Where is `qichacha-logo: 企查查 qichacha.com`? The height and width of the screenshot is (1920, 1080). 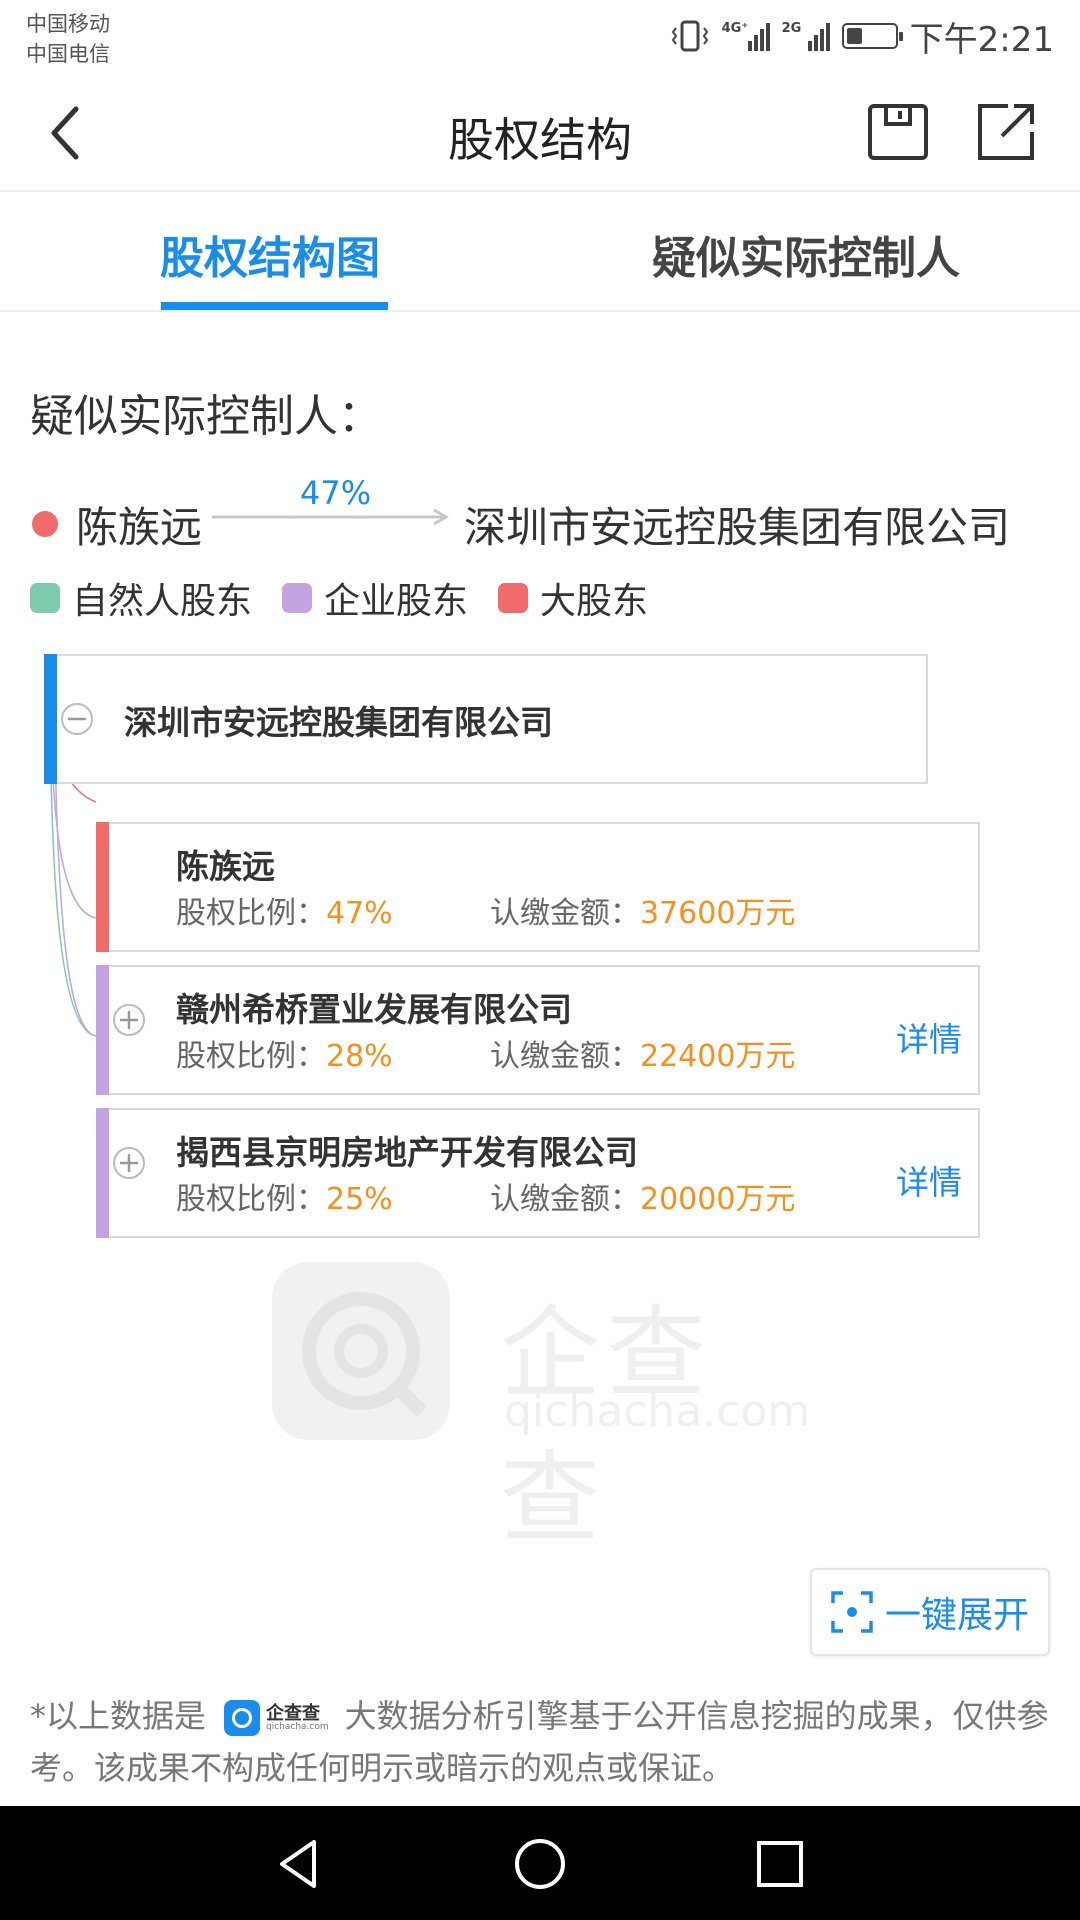
qichacha-logo: 企查查 qichacha.com is located at coordinates (276, 1718).